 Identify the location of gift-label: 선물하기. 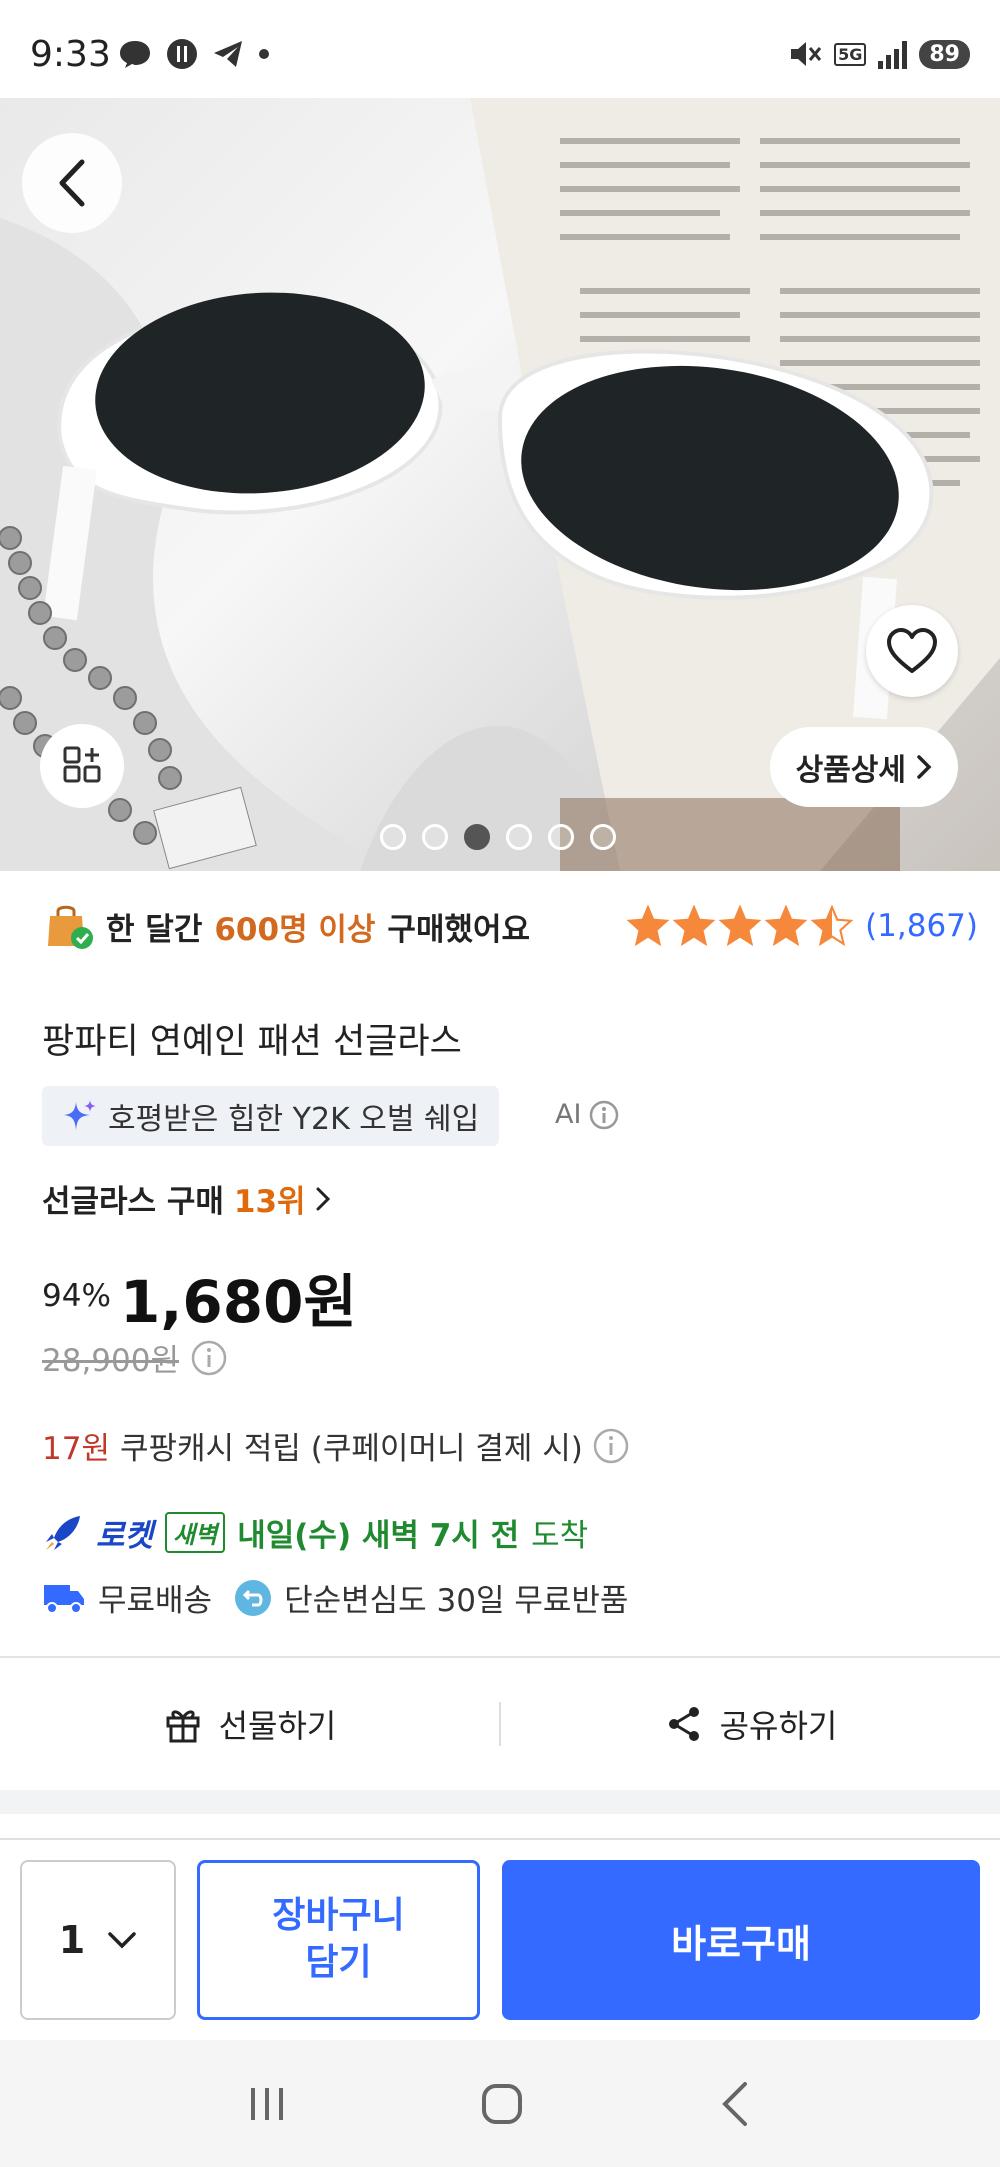
(277, 1726).